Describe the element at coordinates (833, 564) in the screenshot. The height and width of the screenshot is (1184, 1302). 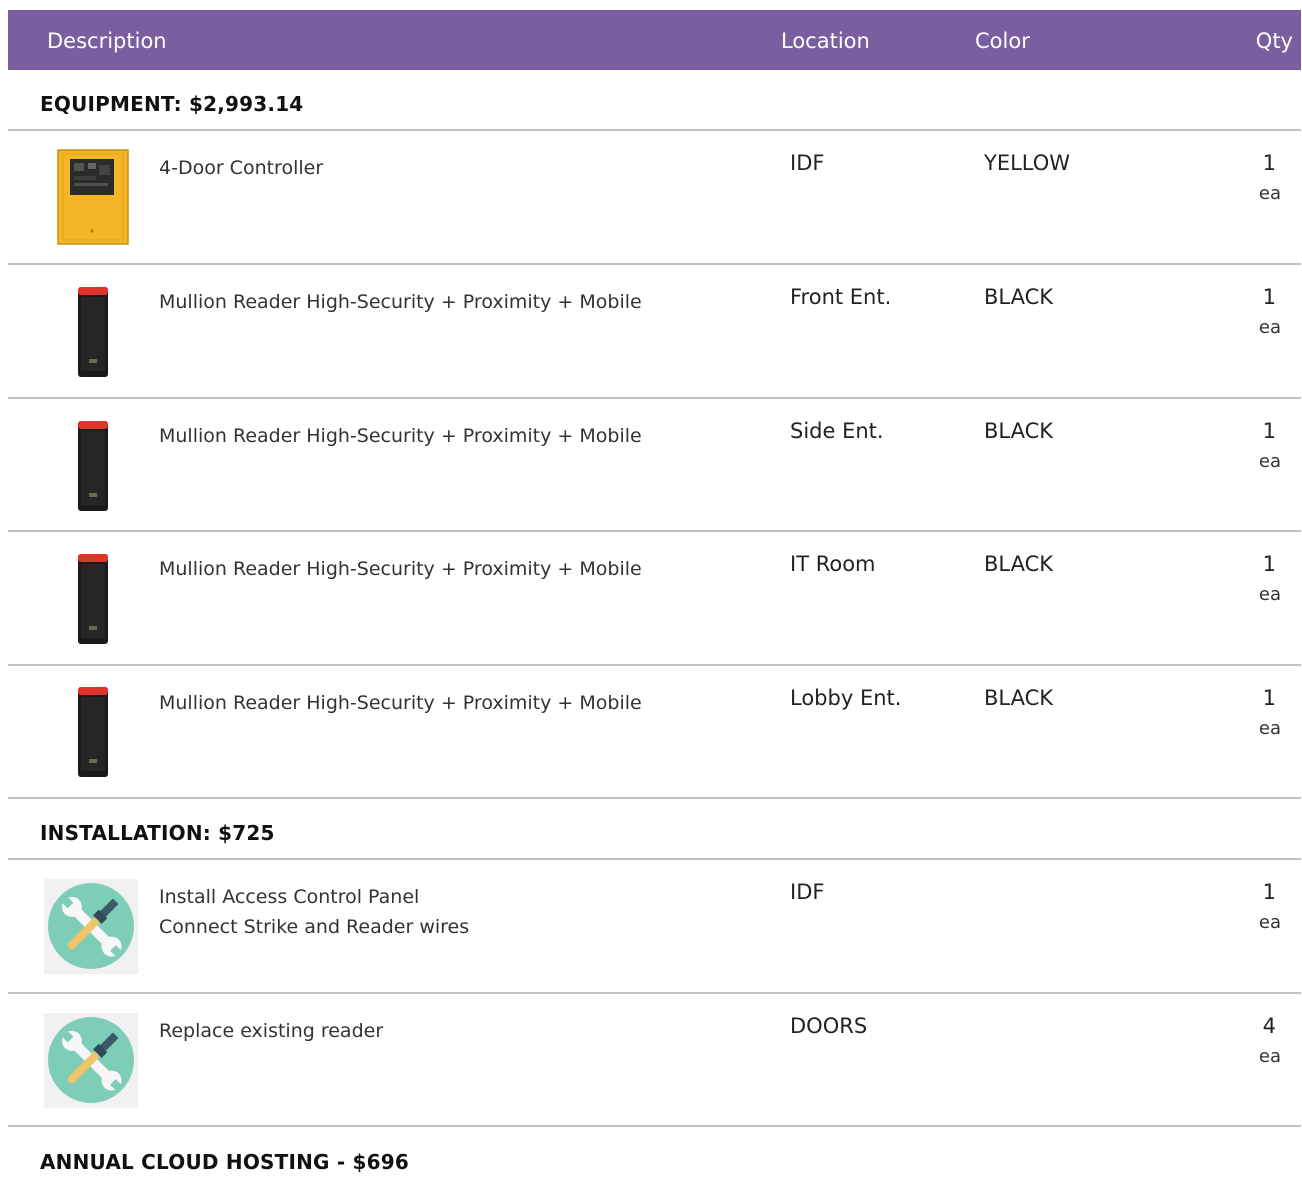
I see `item-location: IT Room` at that location.